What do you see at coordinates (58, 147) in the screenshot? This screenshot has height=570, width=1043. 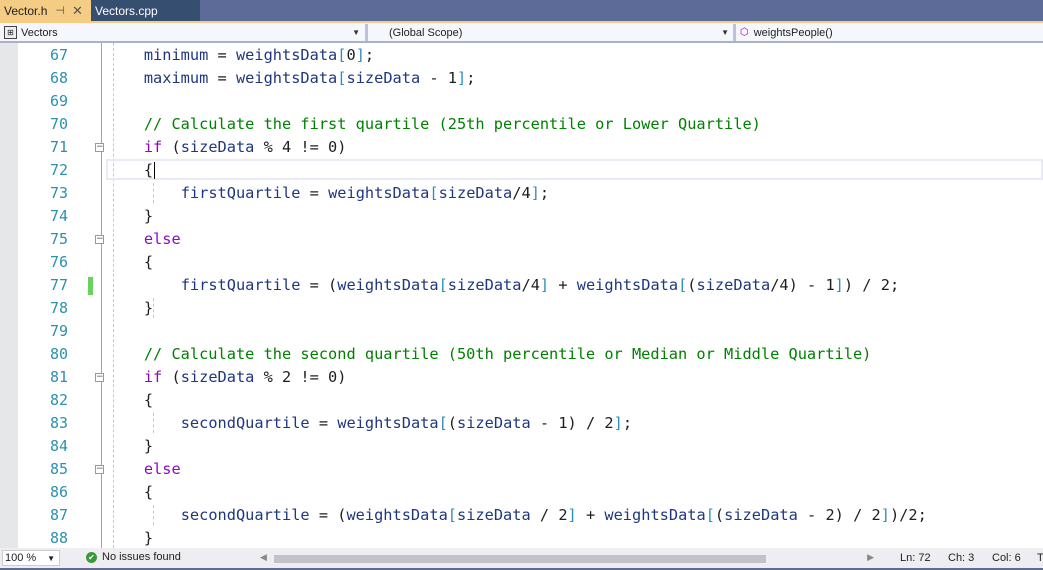 I see `line-number: 71` at bounding box center [58, 147].